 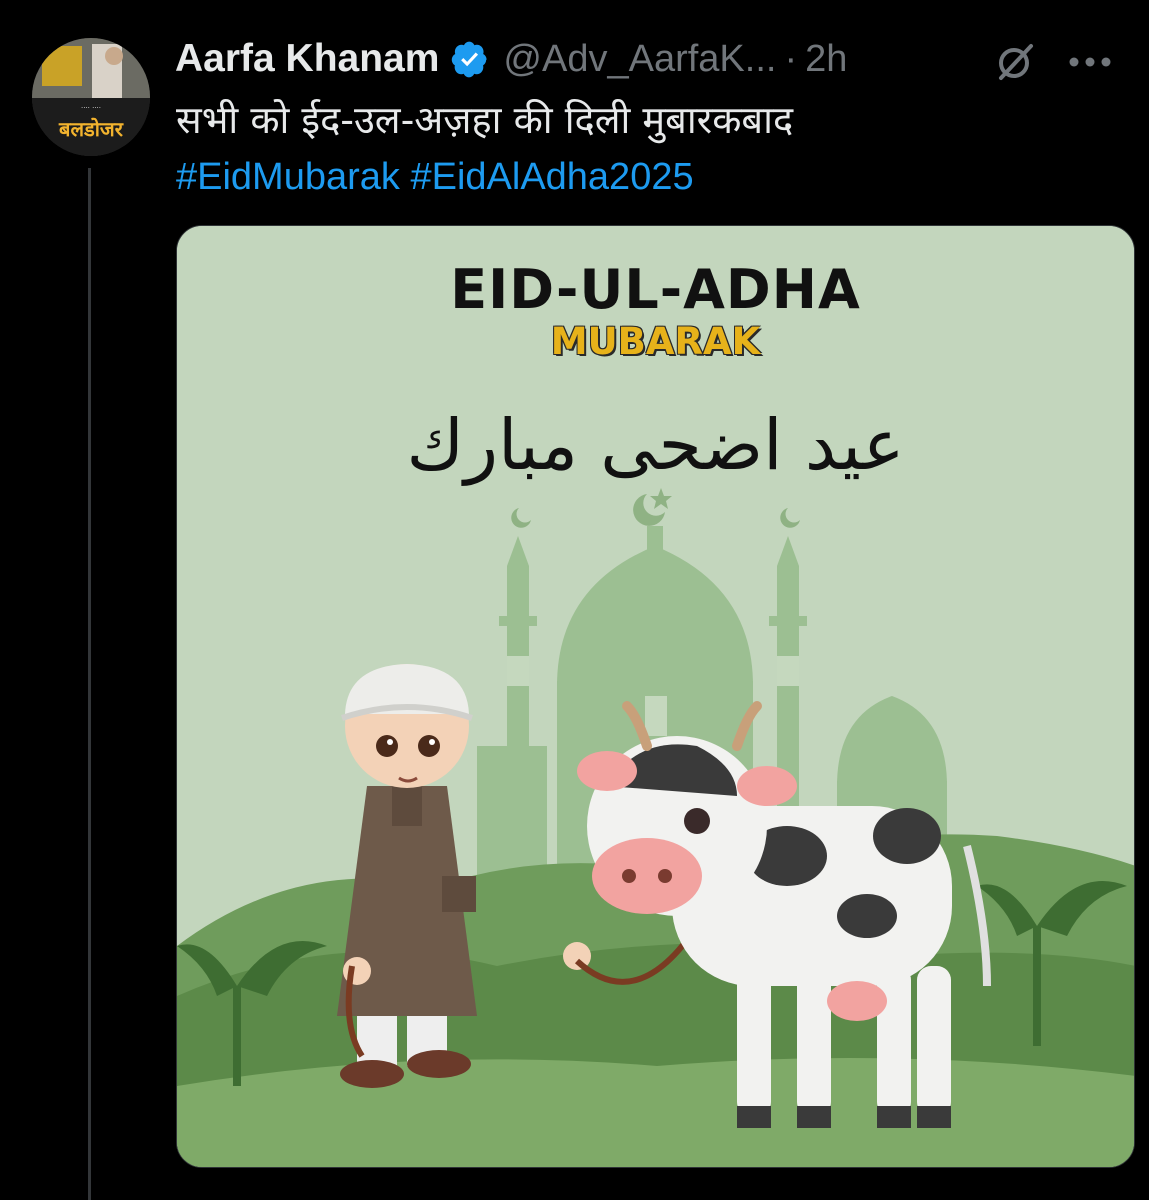 I want to click on hashtag-link: #EidAlAdha2025, so click(x=551, y=177).